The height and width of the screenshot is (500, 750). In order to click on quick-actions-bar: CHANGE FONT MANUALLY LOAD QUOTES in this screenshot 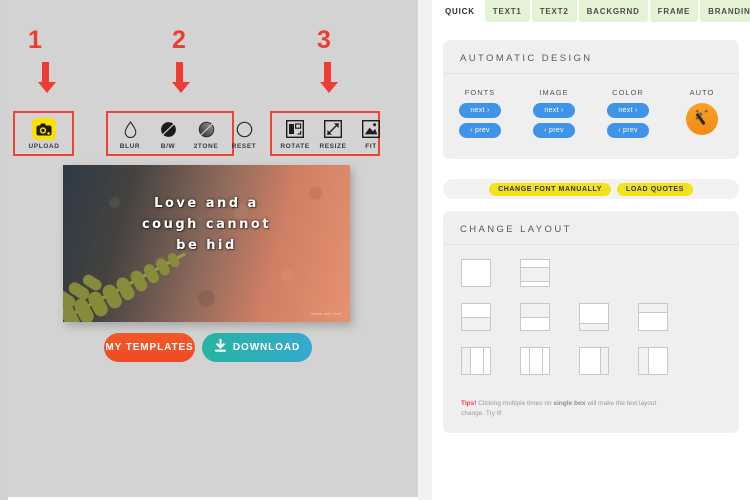, I will do `click(591, 189)`.